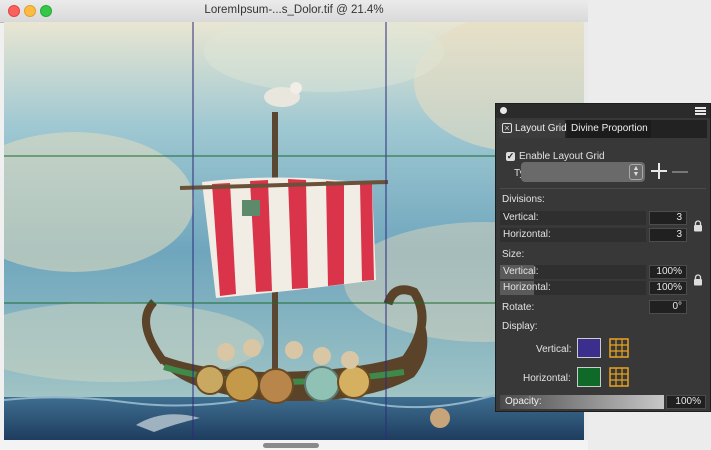  What do you see at coordinates (523, 199) in the screenshot?
I see `divisions-label: Divisions:` at bounding box center [523, 199].